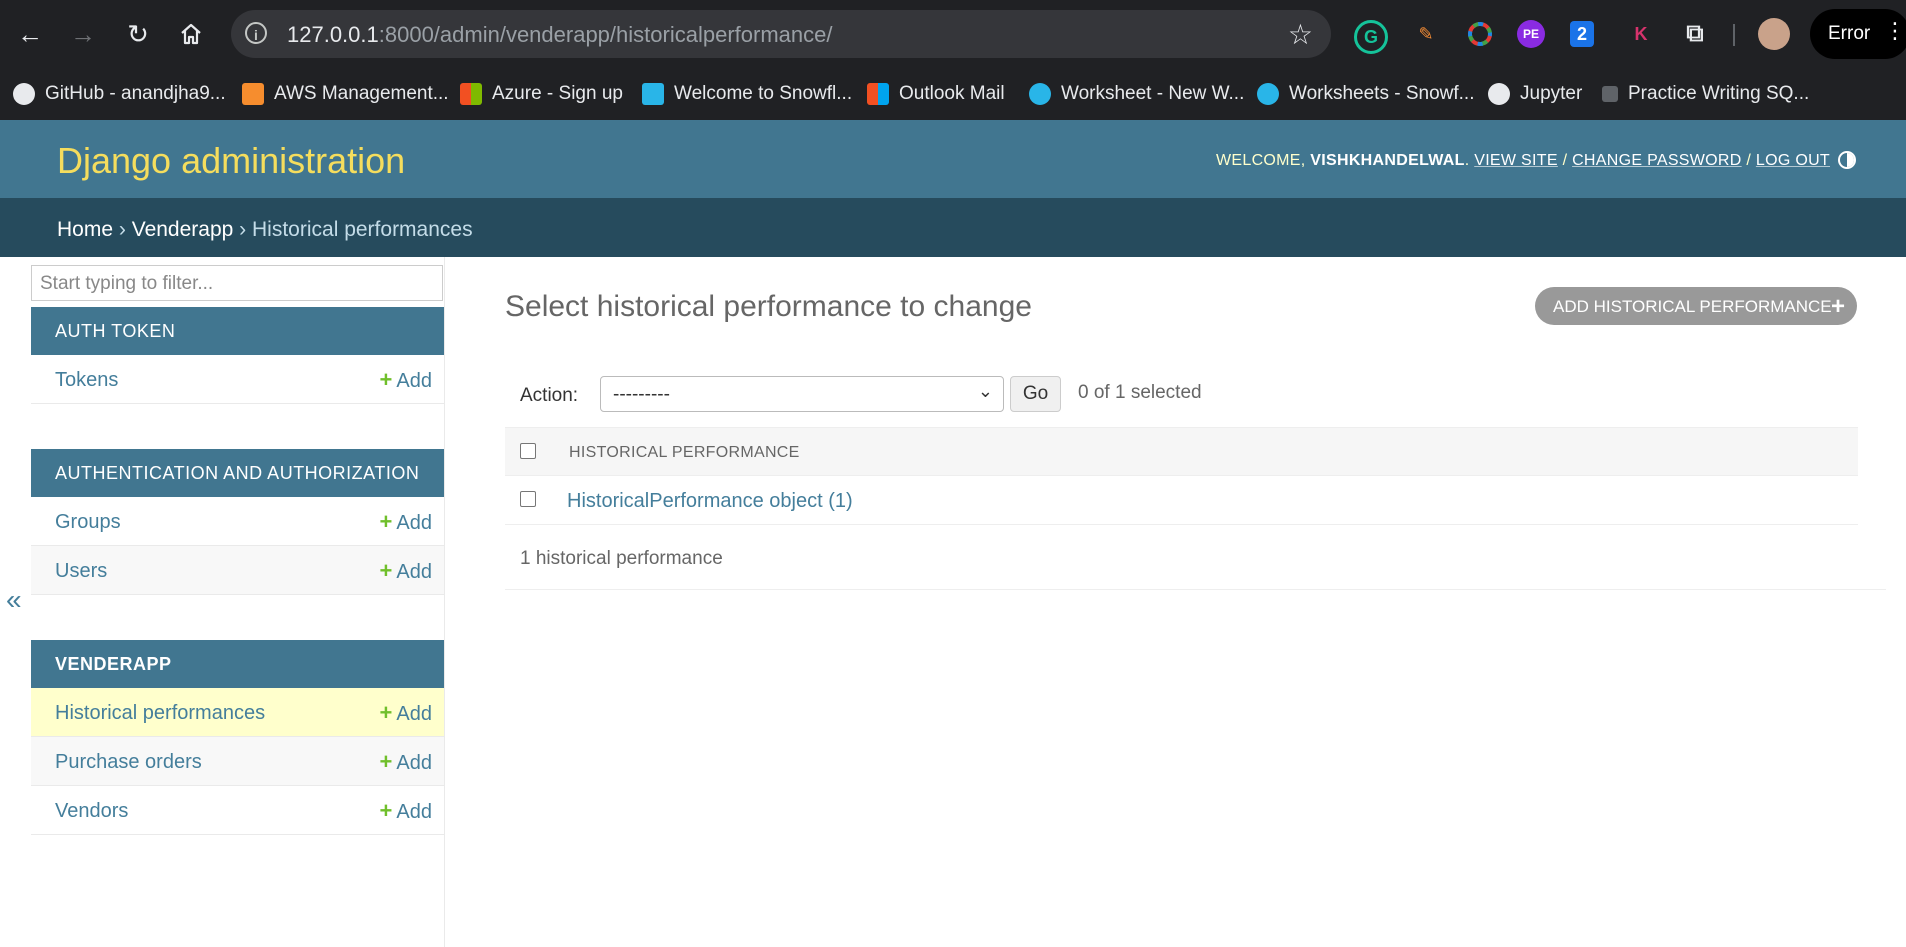 Image resolution: width=1906 pixels, height=947 pixels. Describe the element at coordinates (237, 761) in the screenshot. I see `sidebar-item-purchase-orders: Purchase orders + Add` at that location.